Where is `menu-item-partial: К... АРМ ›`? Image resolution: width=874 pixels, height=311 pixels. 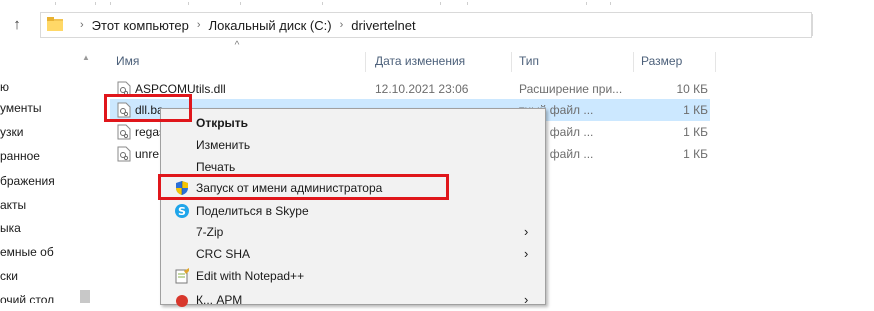 menu-item-partial: К... АРМ › is located at coordinates (353, 300).